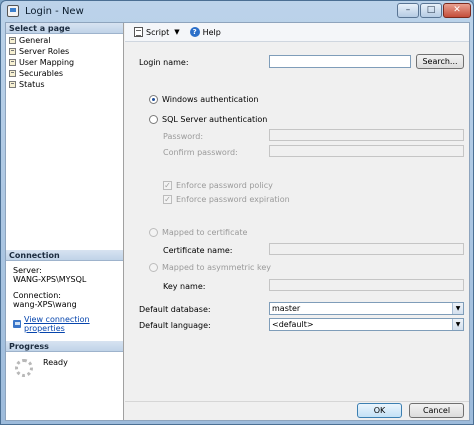 This screenshot has height=425, width=474. I want to click on window-title: Login - New, so click(54, 11).